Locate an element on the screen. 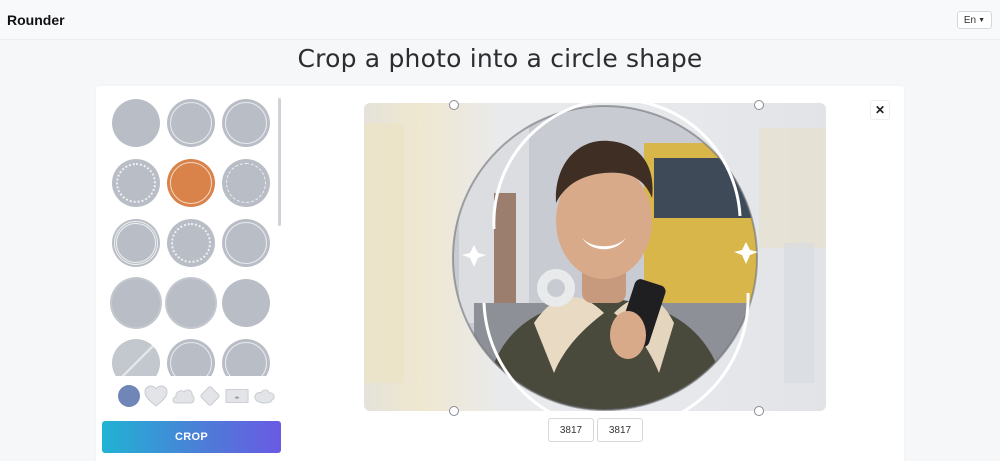 This screenshot has height=461, width=1000. width-input is located at coordinates (571, 430).